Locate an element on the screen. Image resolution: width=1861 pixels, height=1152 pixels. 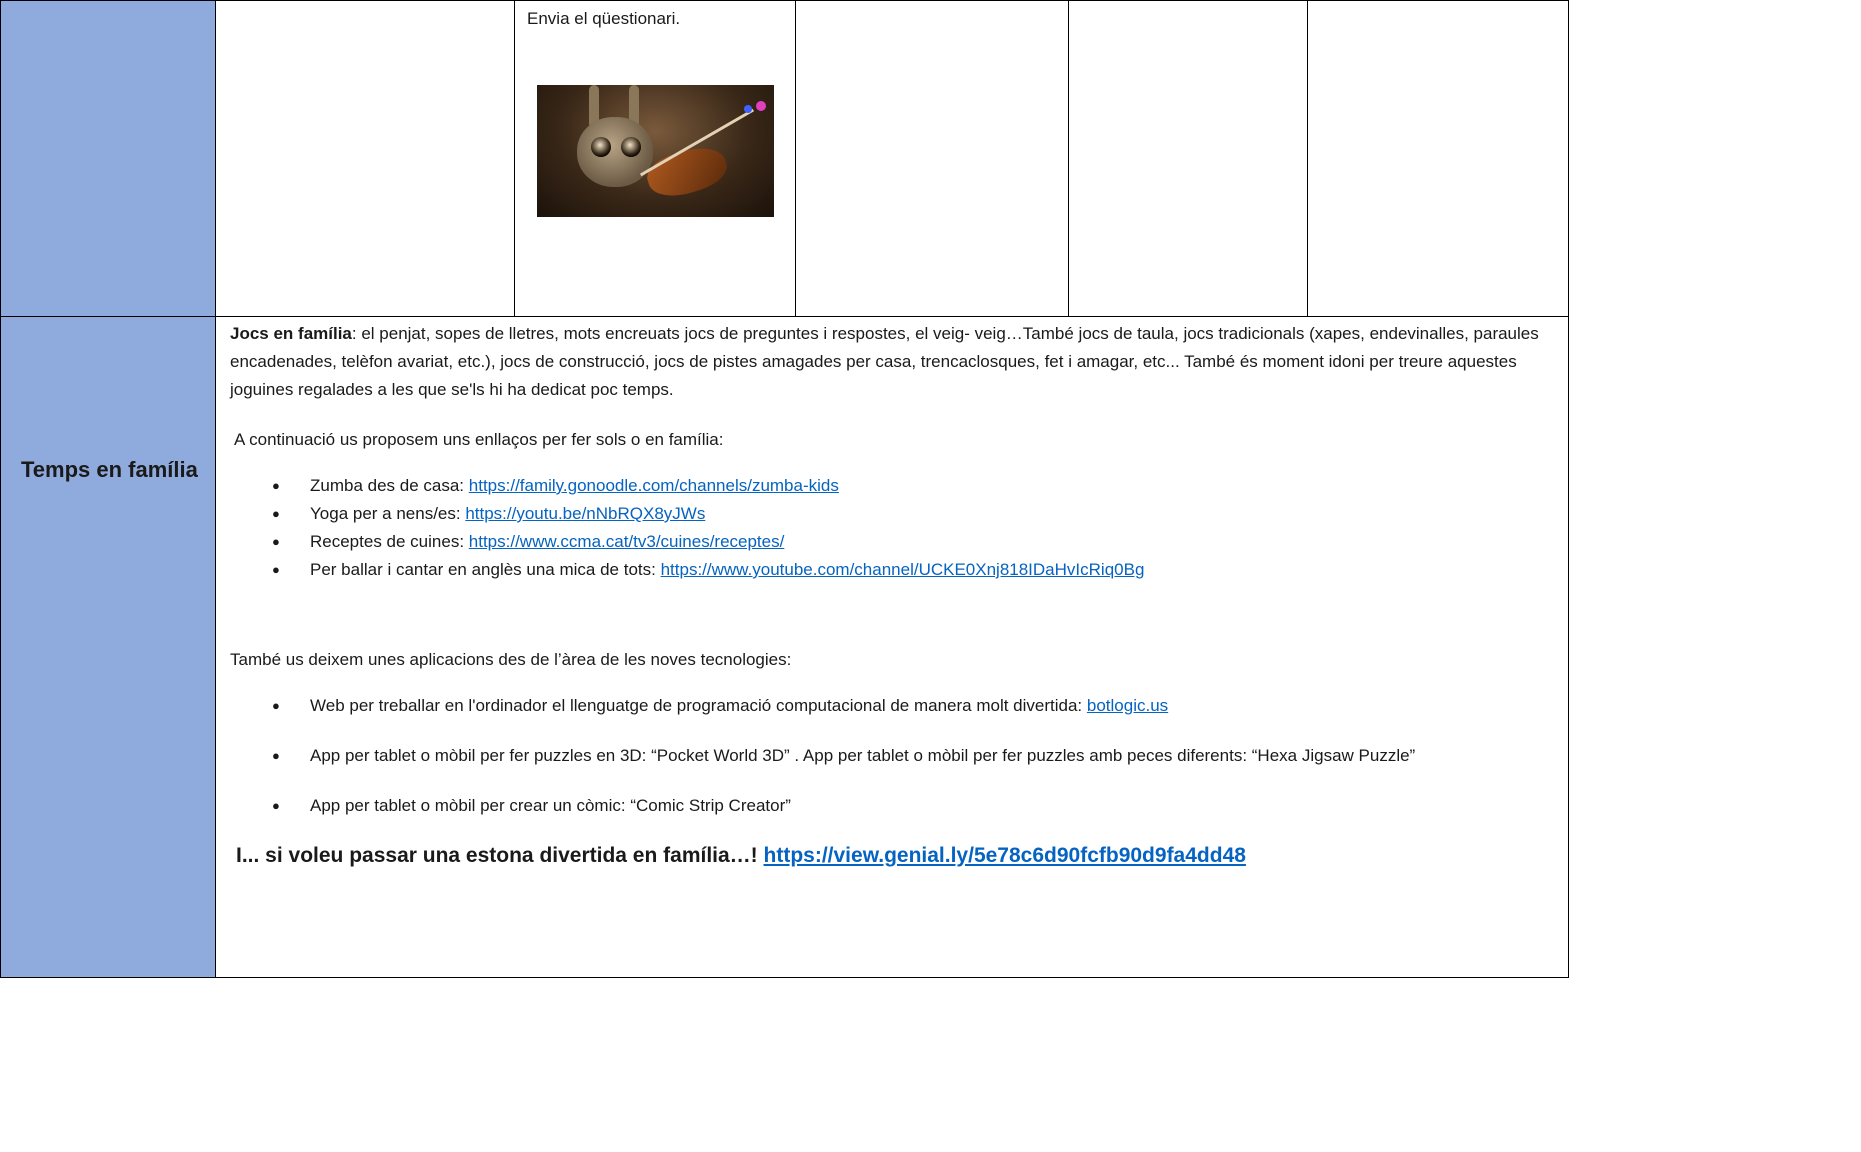
yoga-link: https://youtu.be/nNbRQX8yJWs is located at coordinates (585, 513).